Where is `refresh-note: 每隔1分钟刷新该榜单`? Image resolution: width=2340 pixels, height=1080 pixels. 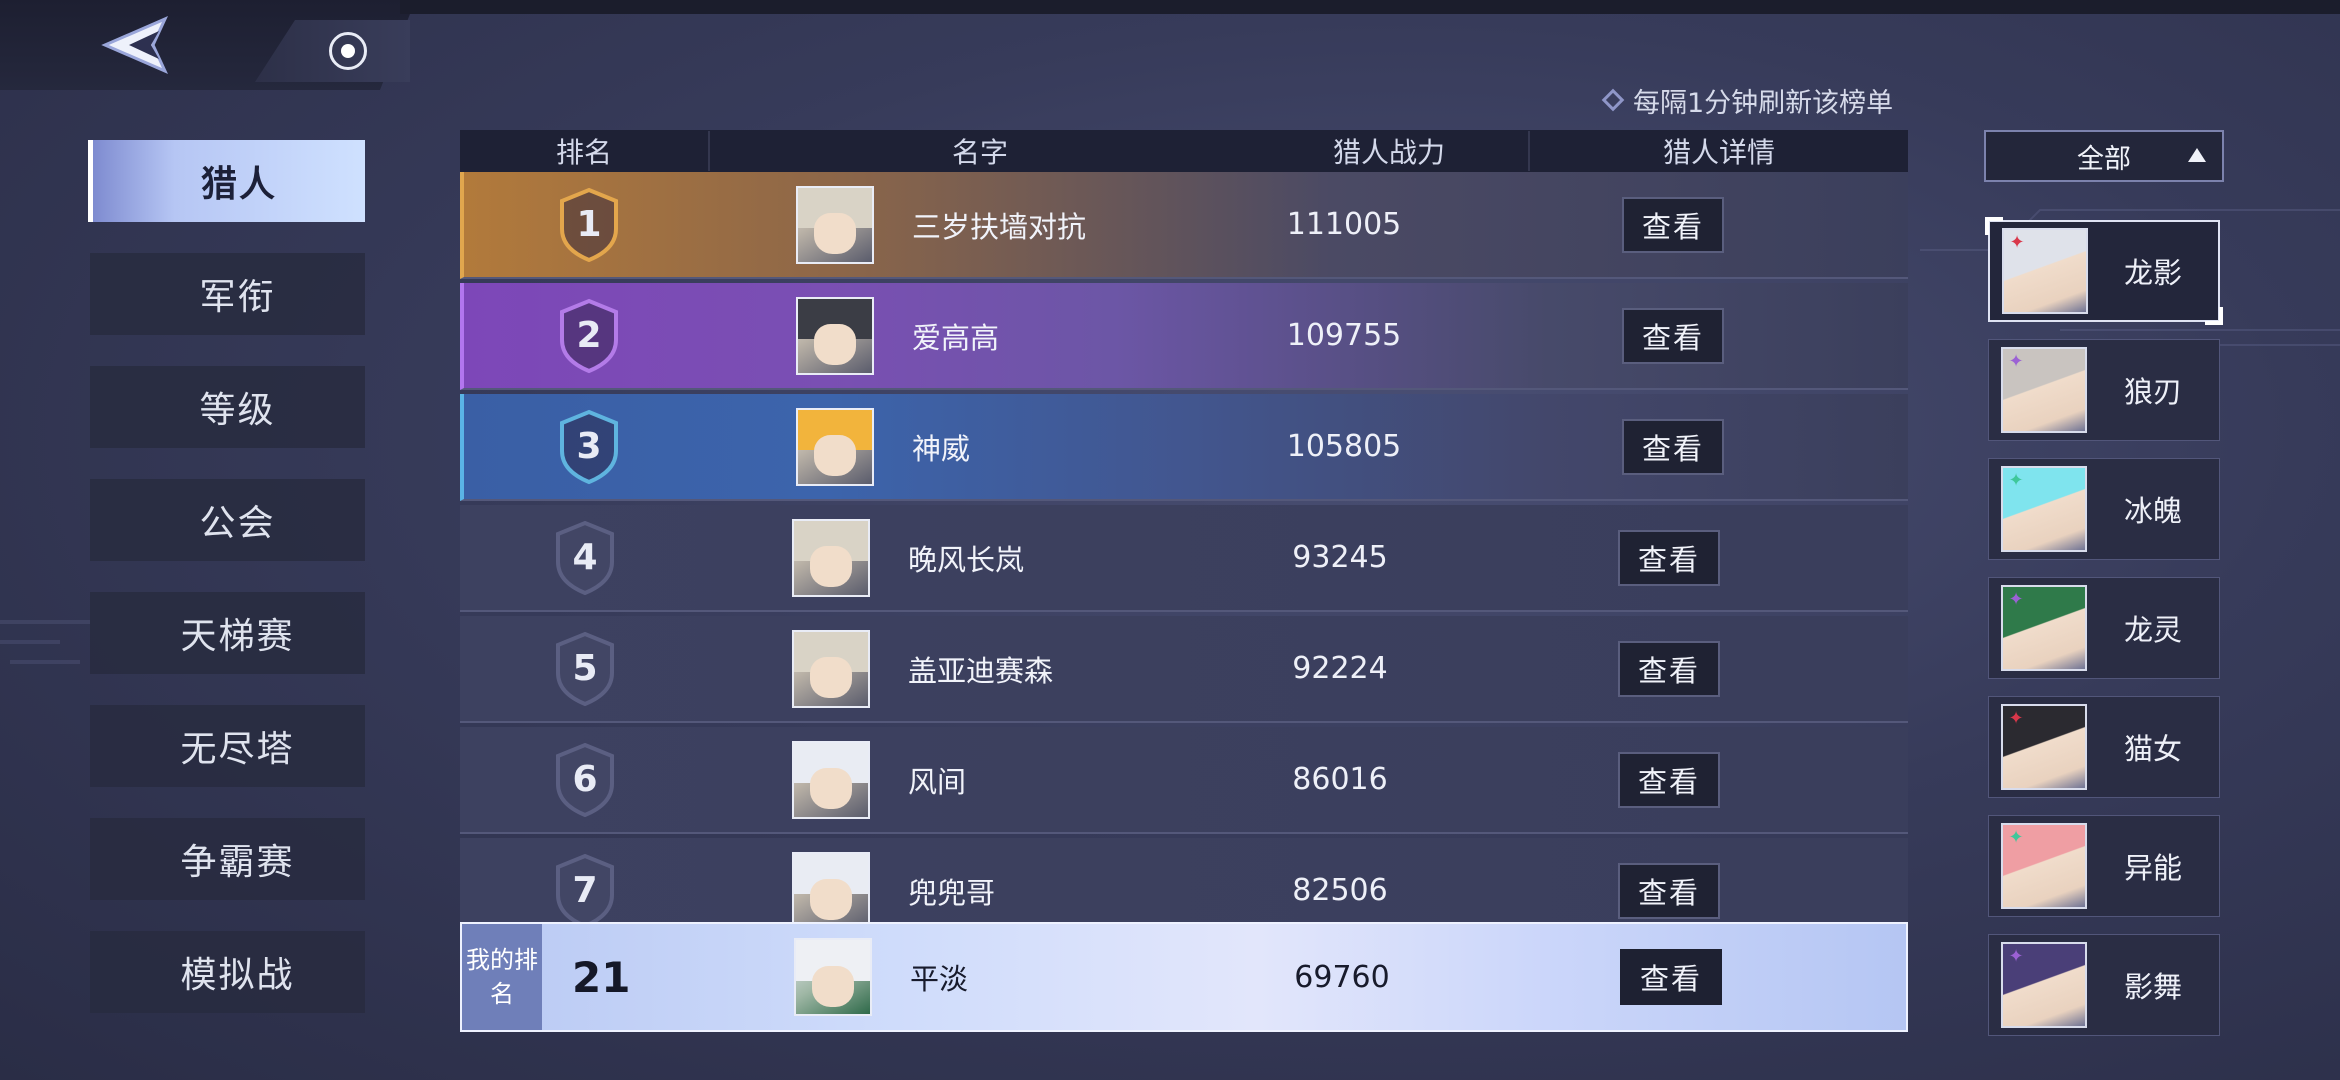
refresh-note: 每隔1分钟刷新该榜单 is located at coordinates (1747, 100).